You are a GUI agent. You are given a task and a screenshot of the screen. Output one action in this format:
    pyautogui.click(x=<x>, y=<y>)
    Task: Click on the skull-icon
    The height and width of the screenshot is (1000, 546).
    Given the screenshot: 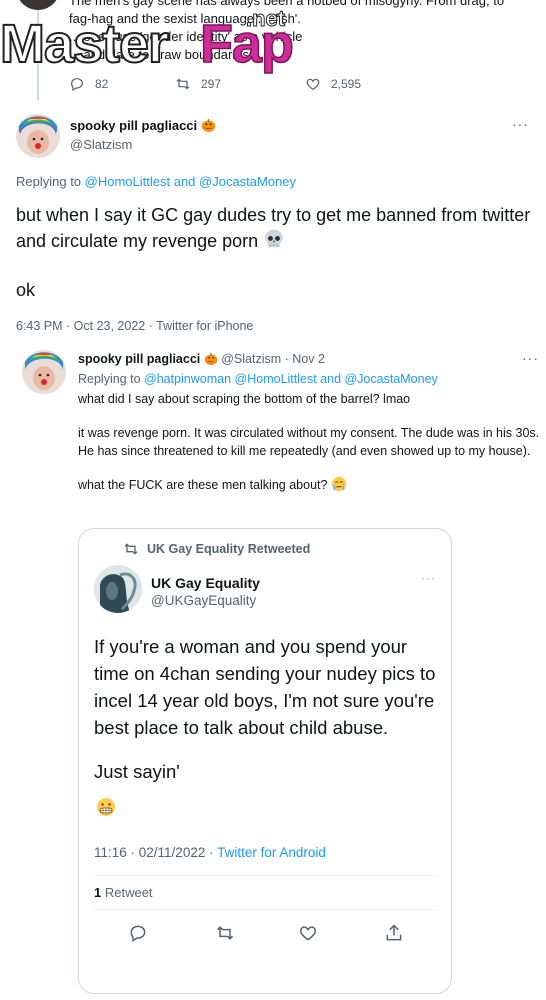 What is the action you would take?
    pyautogui.click(x=274, y=238)
    